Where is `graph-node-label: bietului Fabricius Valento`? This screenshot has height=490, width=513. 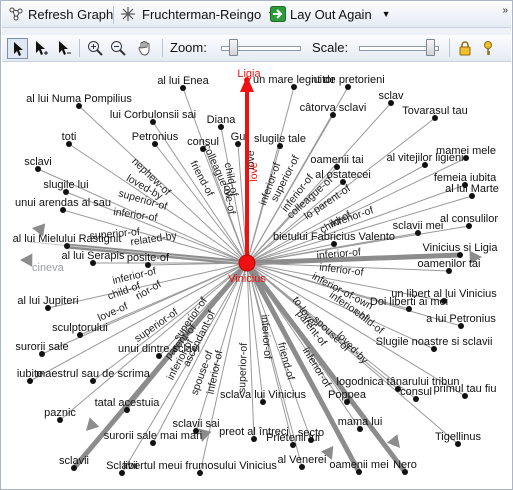 graph-node-label: bietului Fabricius Valento is located at coordinates (334, 237).